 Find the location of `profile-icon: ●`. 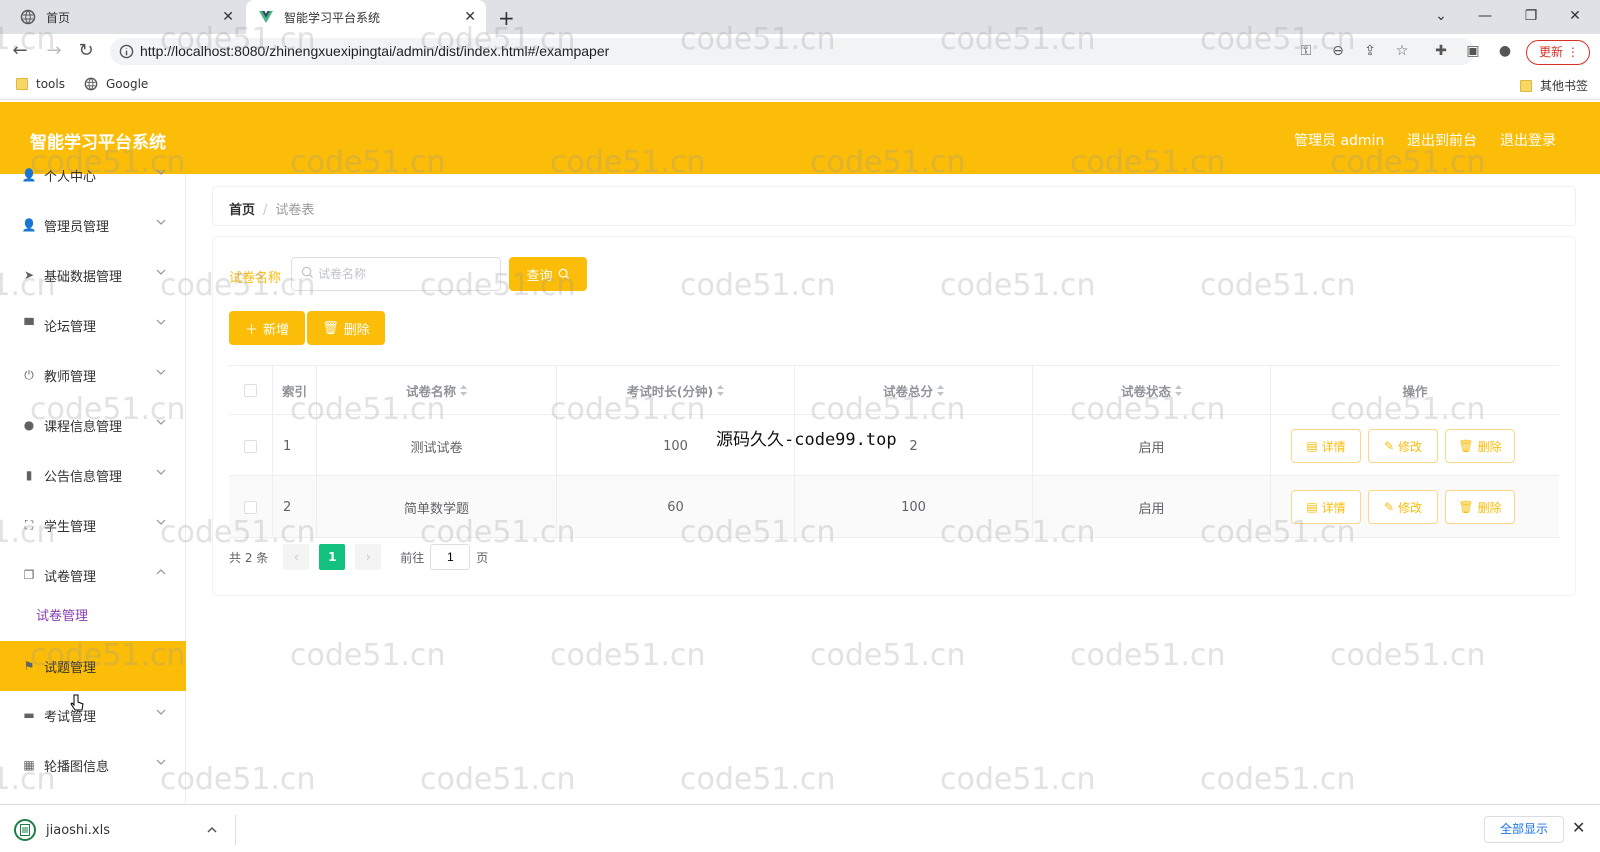

profile-icon: ● is located at coordinates (1505, 51).